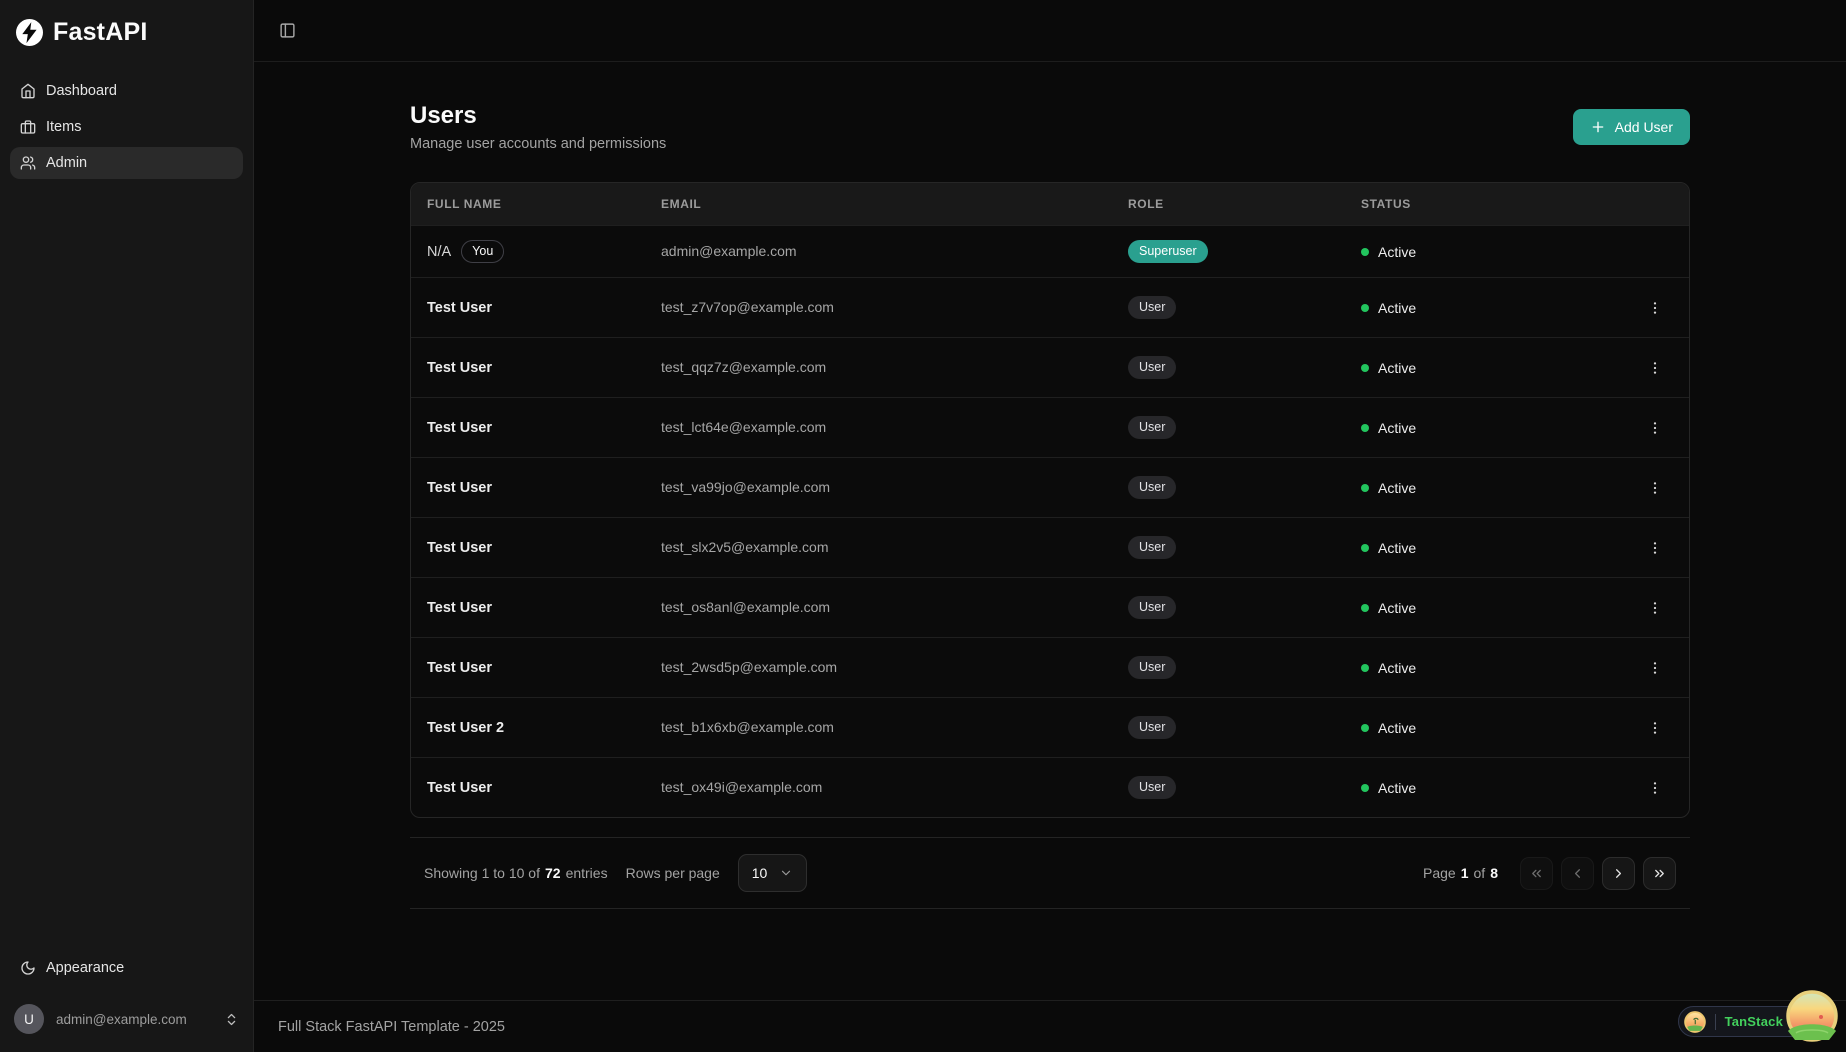 This screenshot has height=1052, width=1846. I want to click on app-logo: FastAPI, so click(126, 31).